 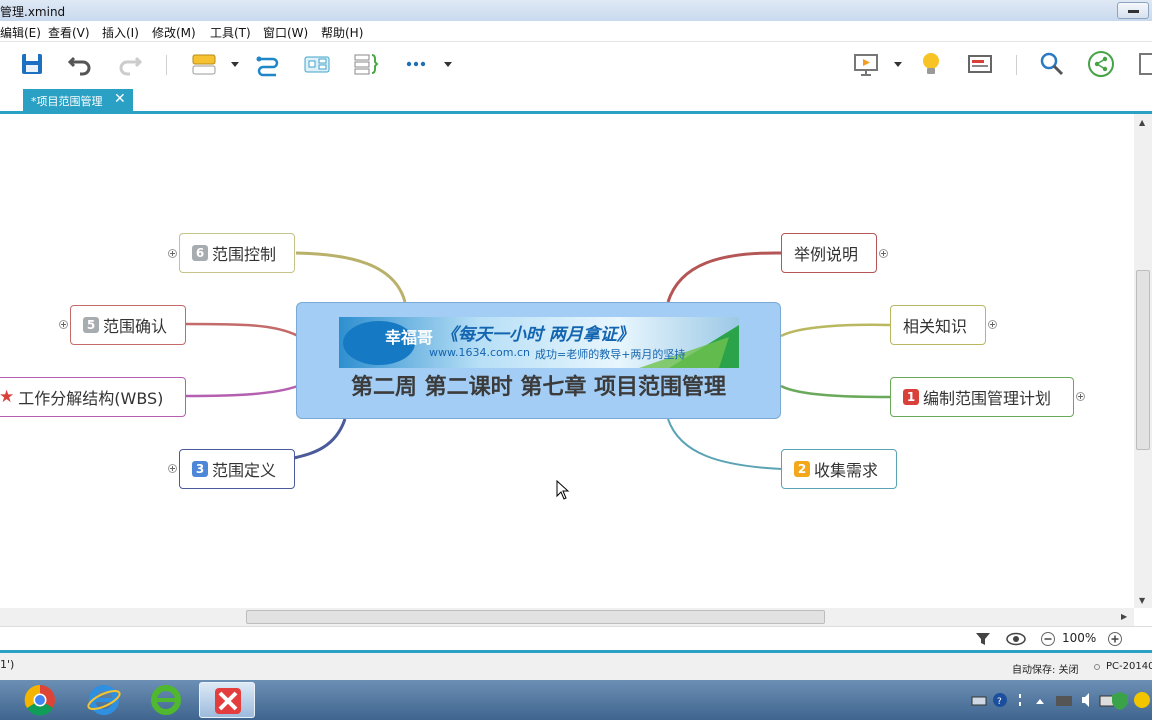 What do you see at coordinates (67, 101) in the screenshot?
I see `tab-label: *项目范围管理` at bounding box center [67, 101].